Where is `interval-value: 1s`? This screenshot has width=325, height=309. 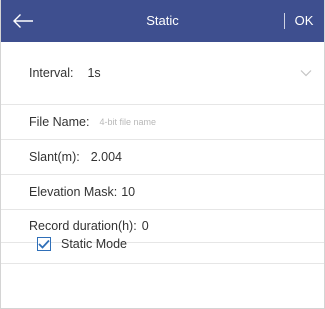 interval-value: 1s is located at coordinates (94, 73).